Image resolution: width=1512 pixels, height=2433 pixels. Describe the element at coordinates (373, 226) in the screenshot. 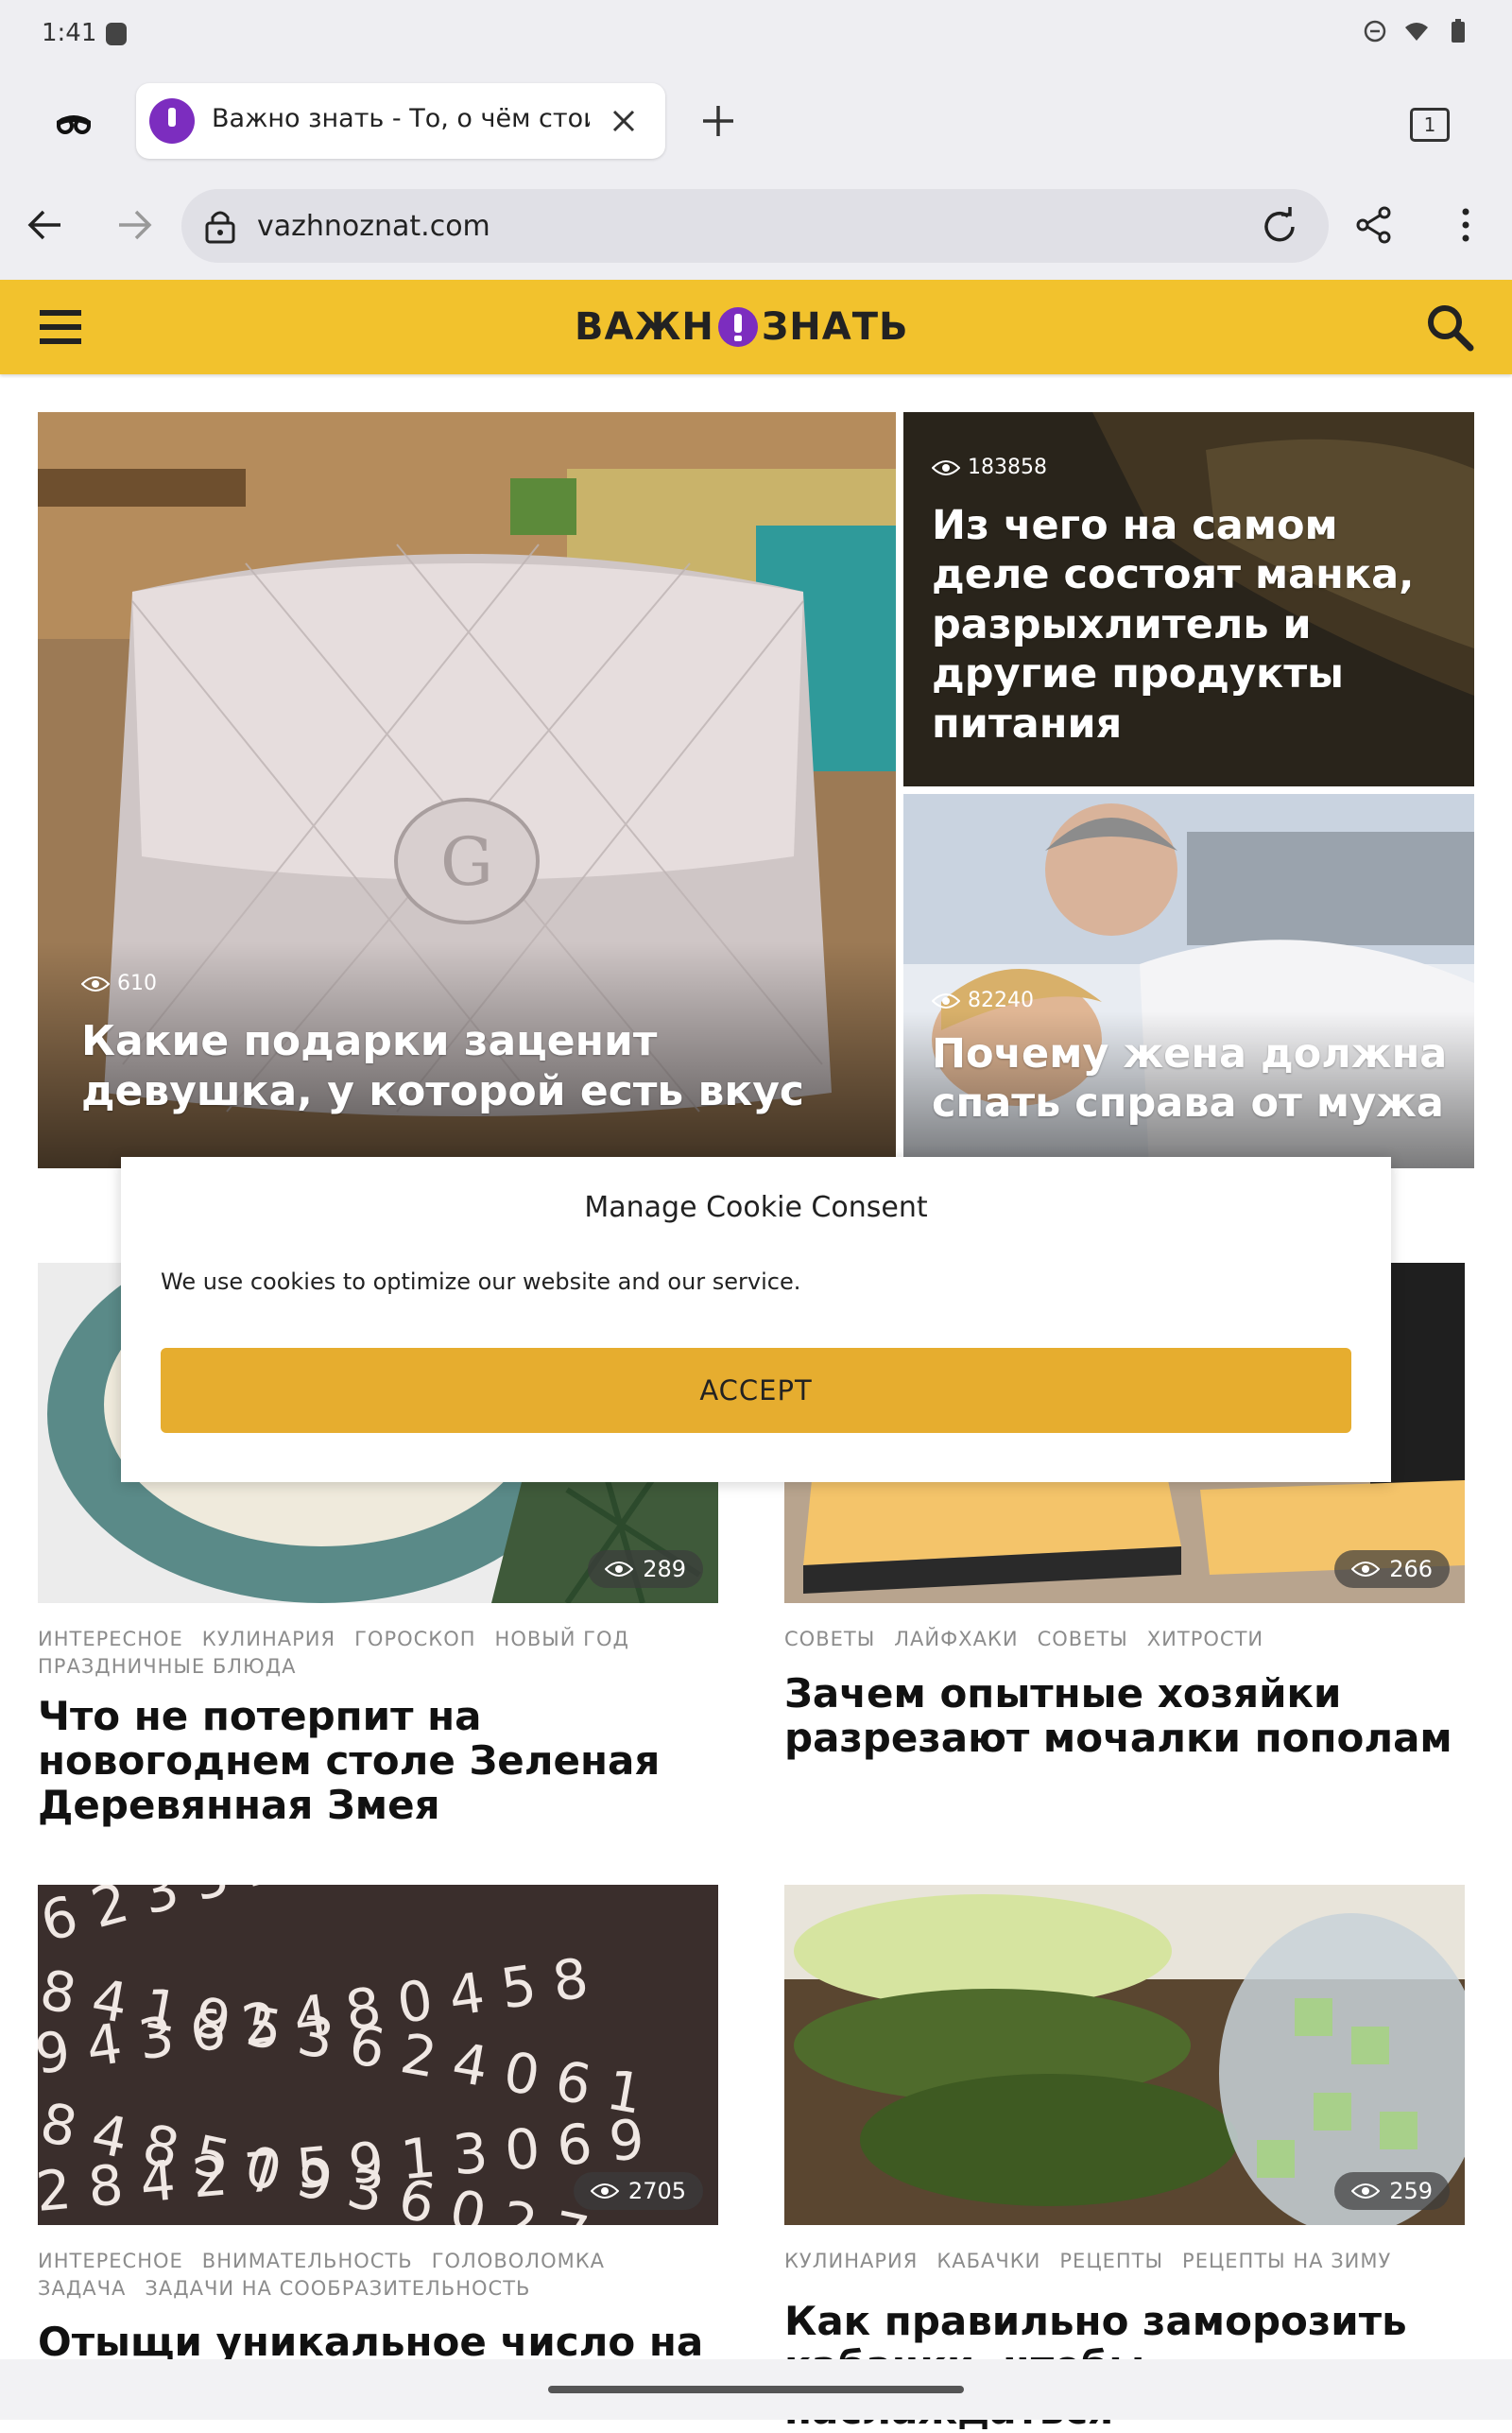

I see `url-text: vazhnoznat.com` at that location.